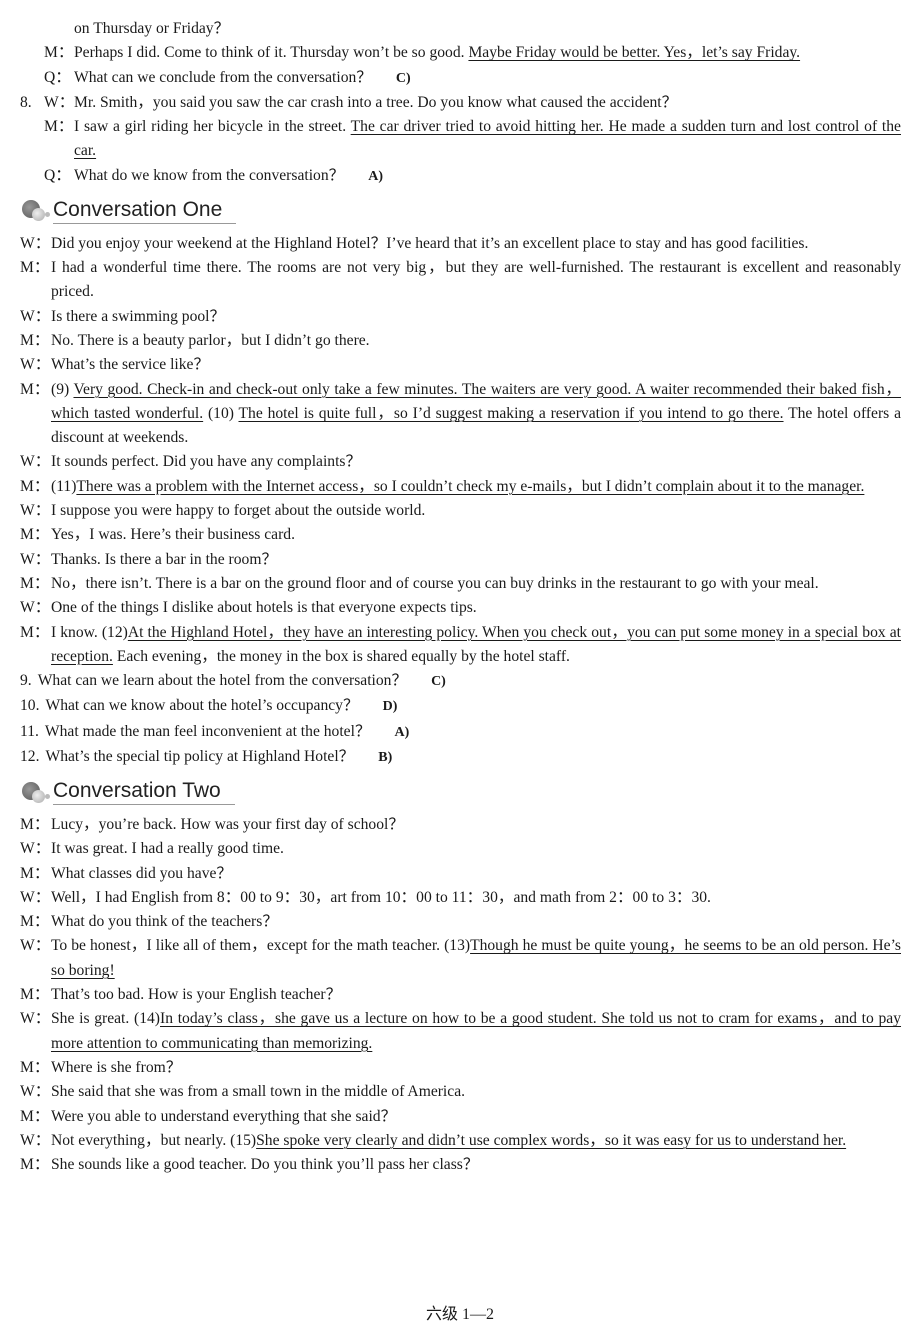 Image resolution: width=920 pixels, height=1341 pixels. I want to click on text-segment: (11), so click(64, 486).